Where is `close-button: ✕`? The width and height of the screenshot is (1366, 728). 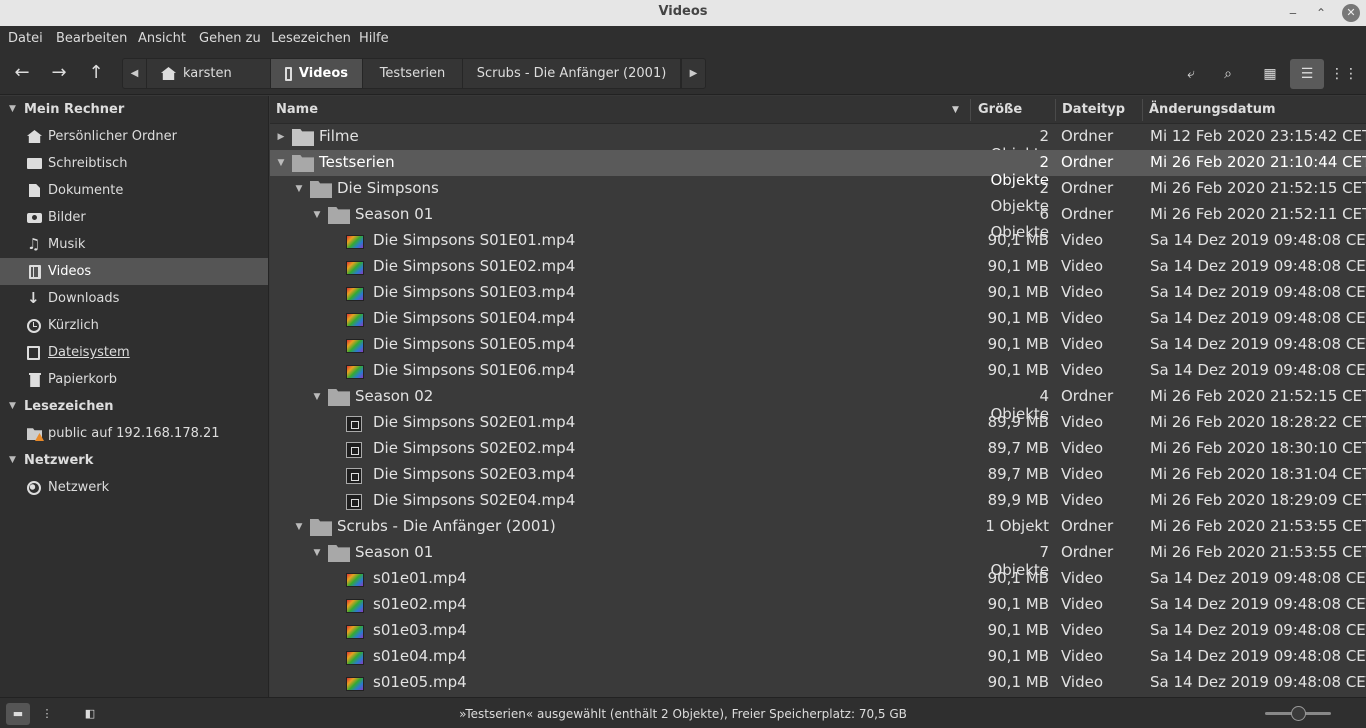 close-button: ✕ is located at coordinates (1351, 13).